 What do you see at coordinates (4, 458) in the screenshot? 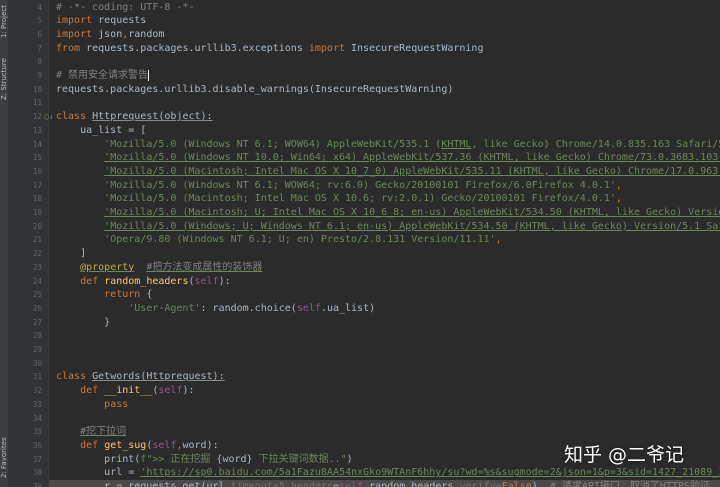
I see `favorites-tool-tab: 2: Favorites` at bounding box center [4, 458].